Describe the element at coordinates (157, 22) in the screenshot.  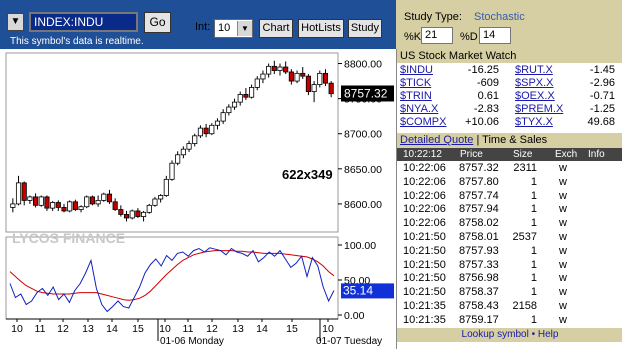
I see `go-button: Go` at that location.